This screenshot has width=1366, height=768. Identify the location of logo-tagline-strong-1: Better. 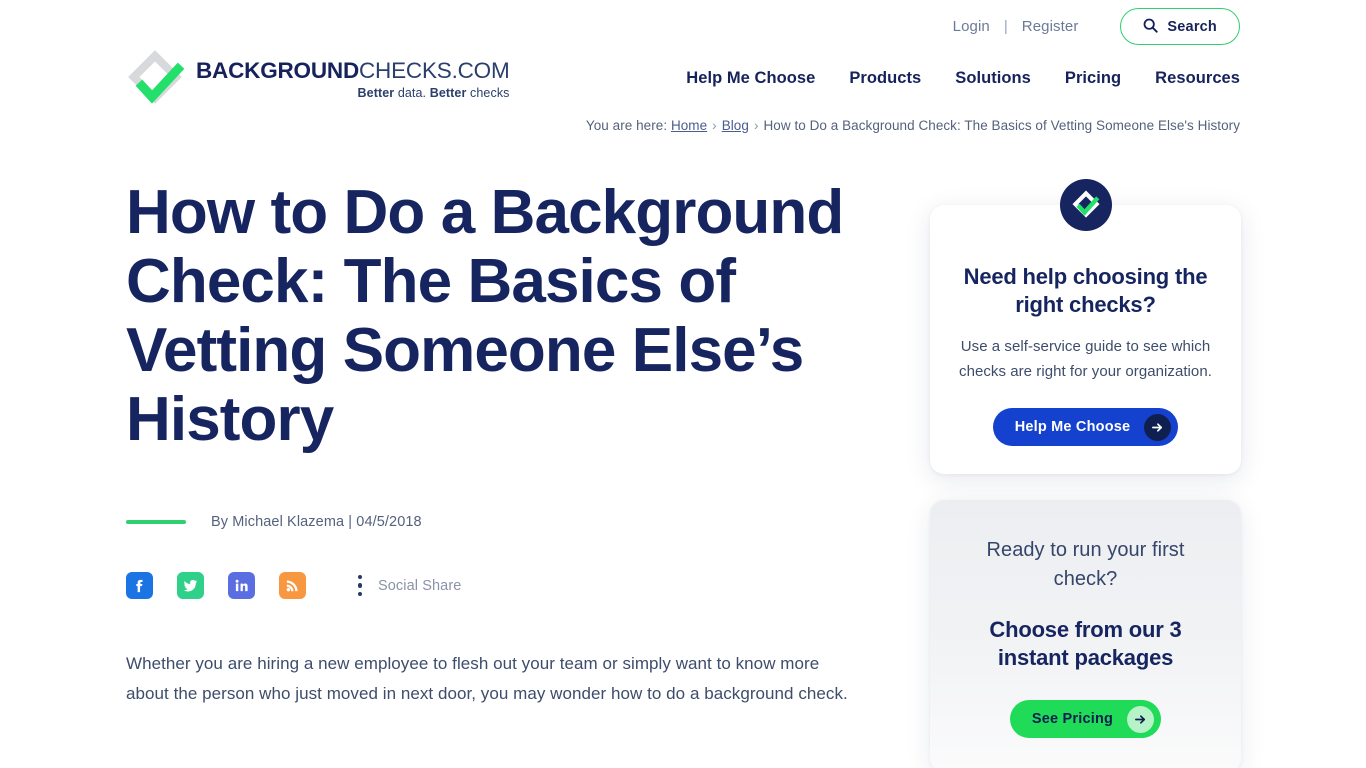
(376, 93).